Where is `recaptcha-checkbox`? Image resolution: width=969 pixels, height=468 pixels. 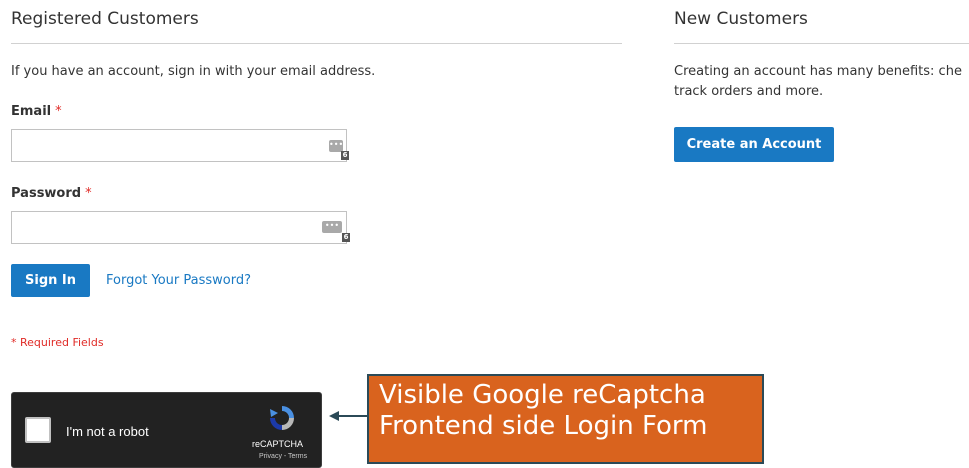 recaptcha-checkbox is located at coordinates (38, 430).